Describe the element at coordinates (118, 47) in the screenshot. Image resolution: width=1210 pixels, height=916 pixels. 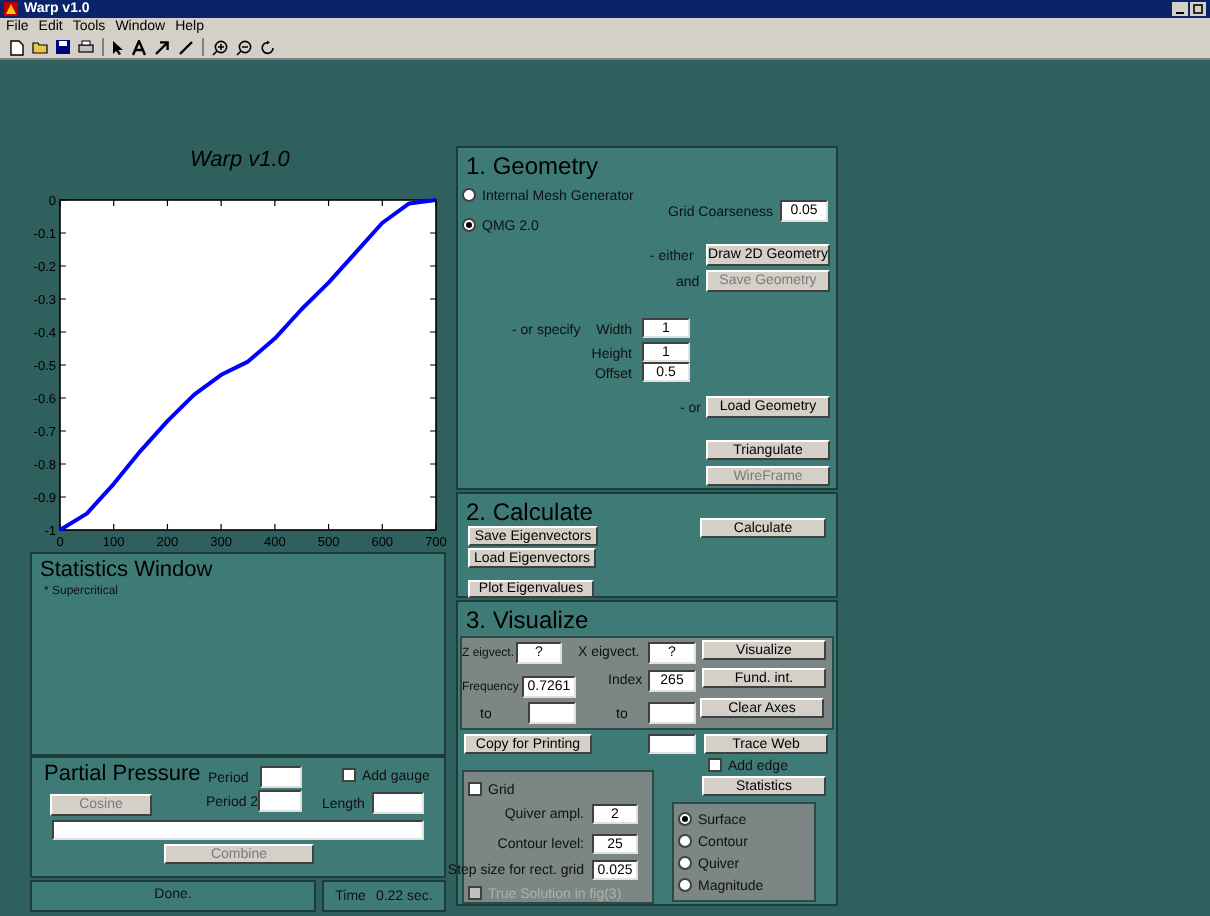
I see `pointer-icon` at that location.